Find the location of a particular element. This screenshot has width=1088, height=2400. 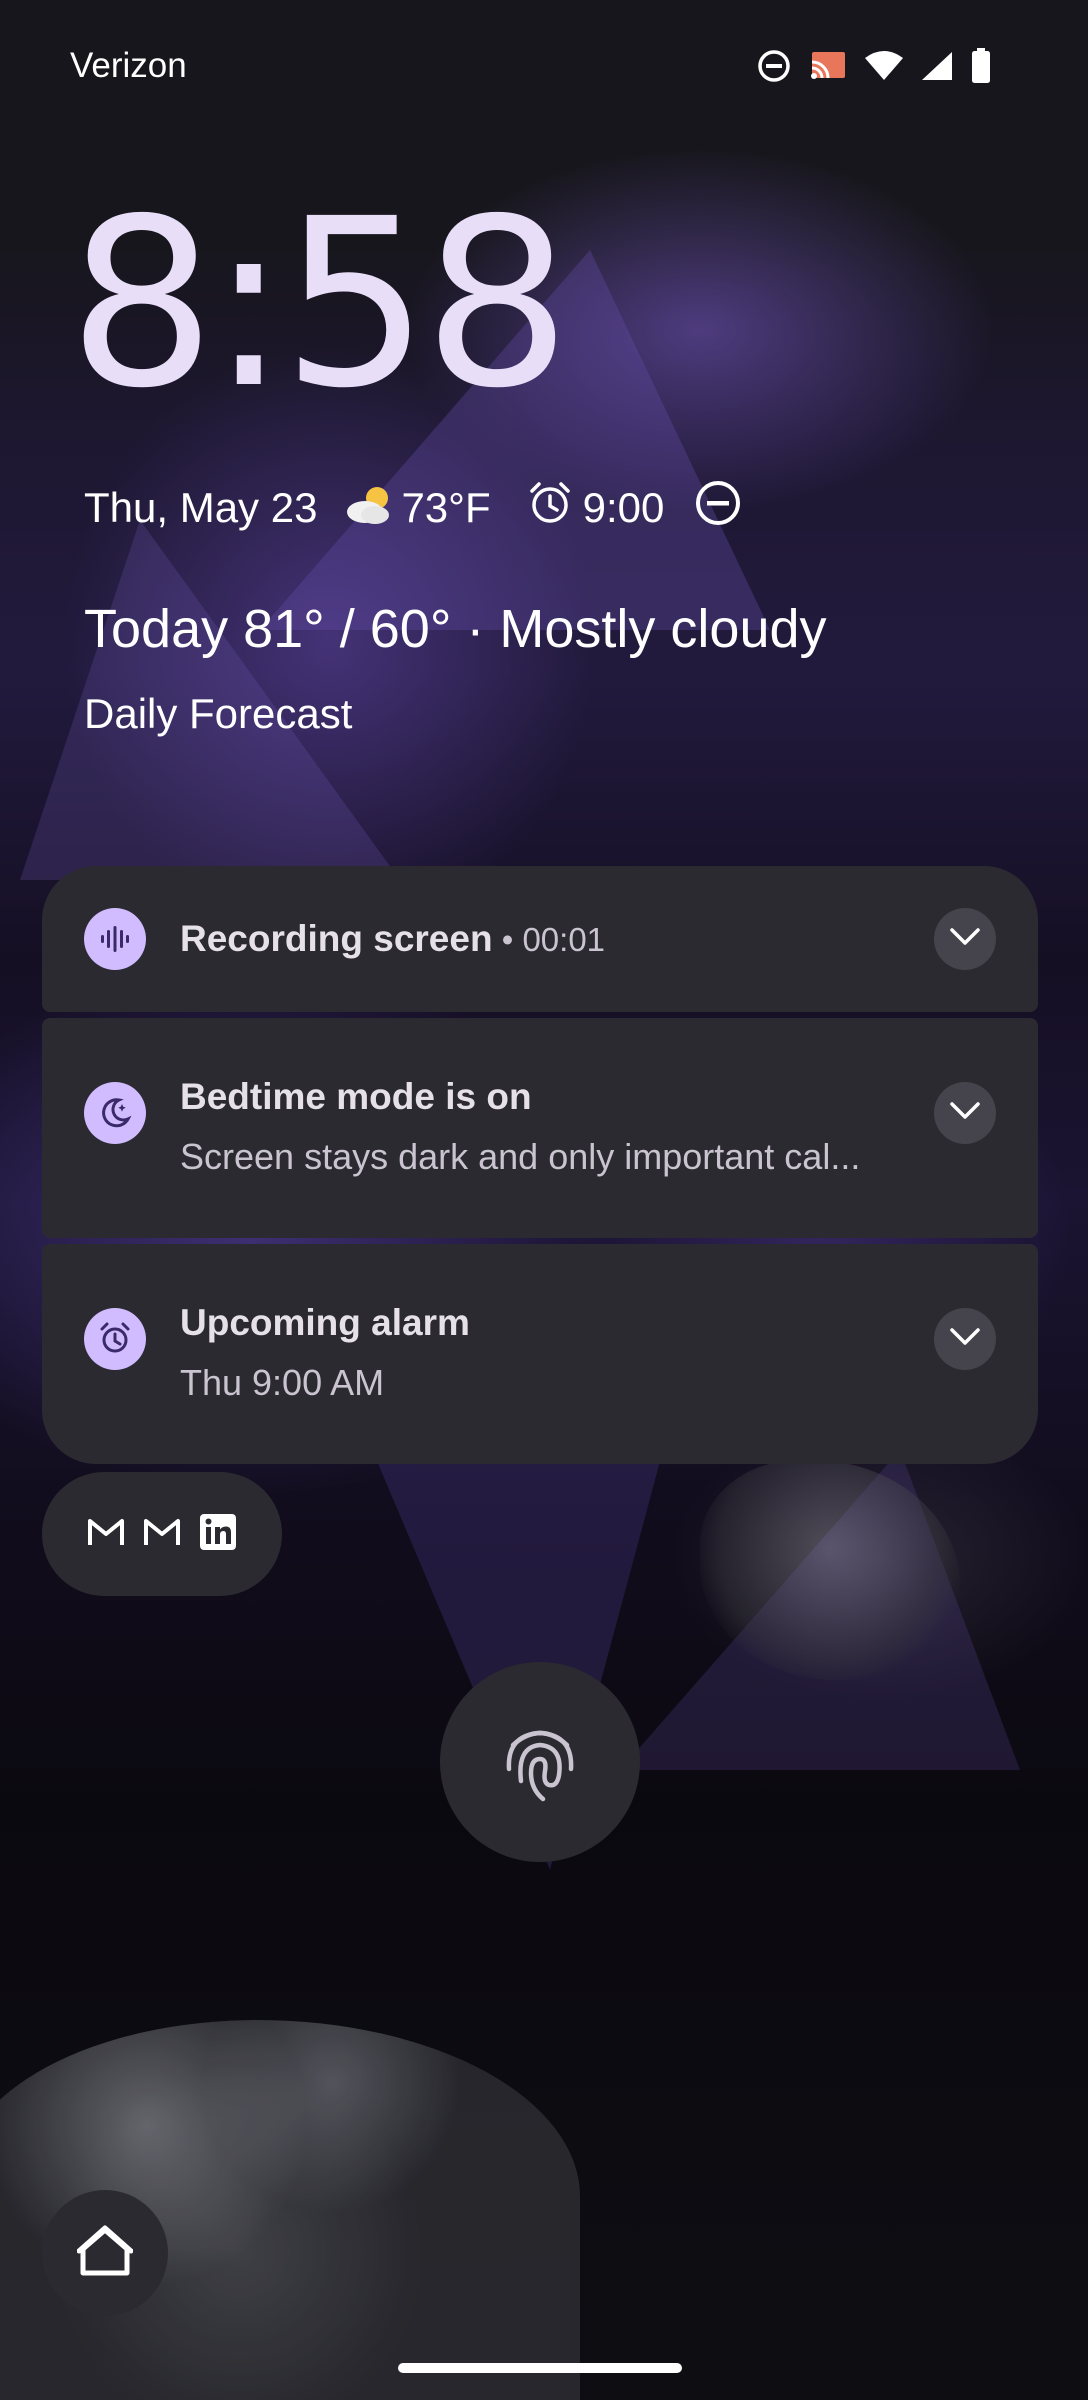

forecast-subtitle: Daily Forecast is located at coordinates (218, 714).